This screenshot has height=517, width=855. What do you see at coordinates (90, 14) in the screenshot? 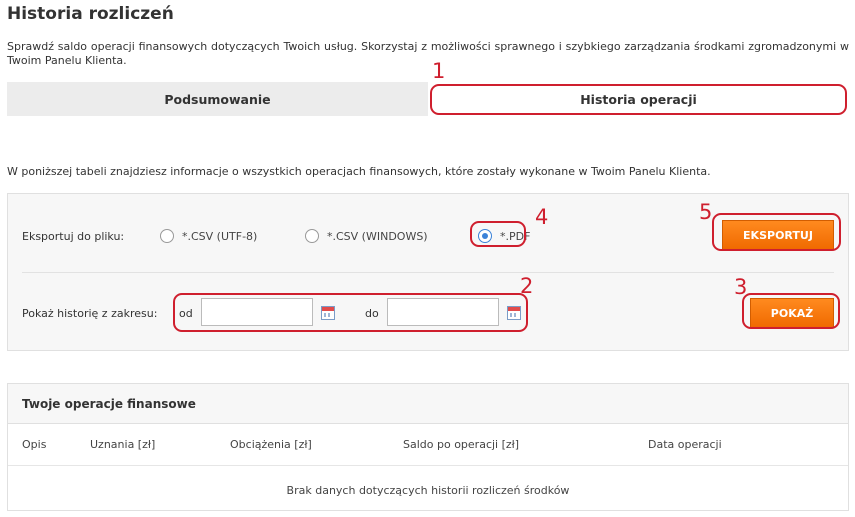
I see `page-title: Historia rozliczeń` at bounding box center [90, 14].